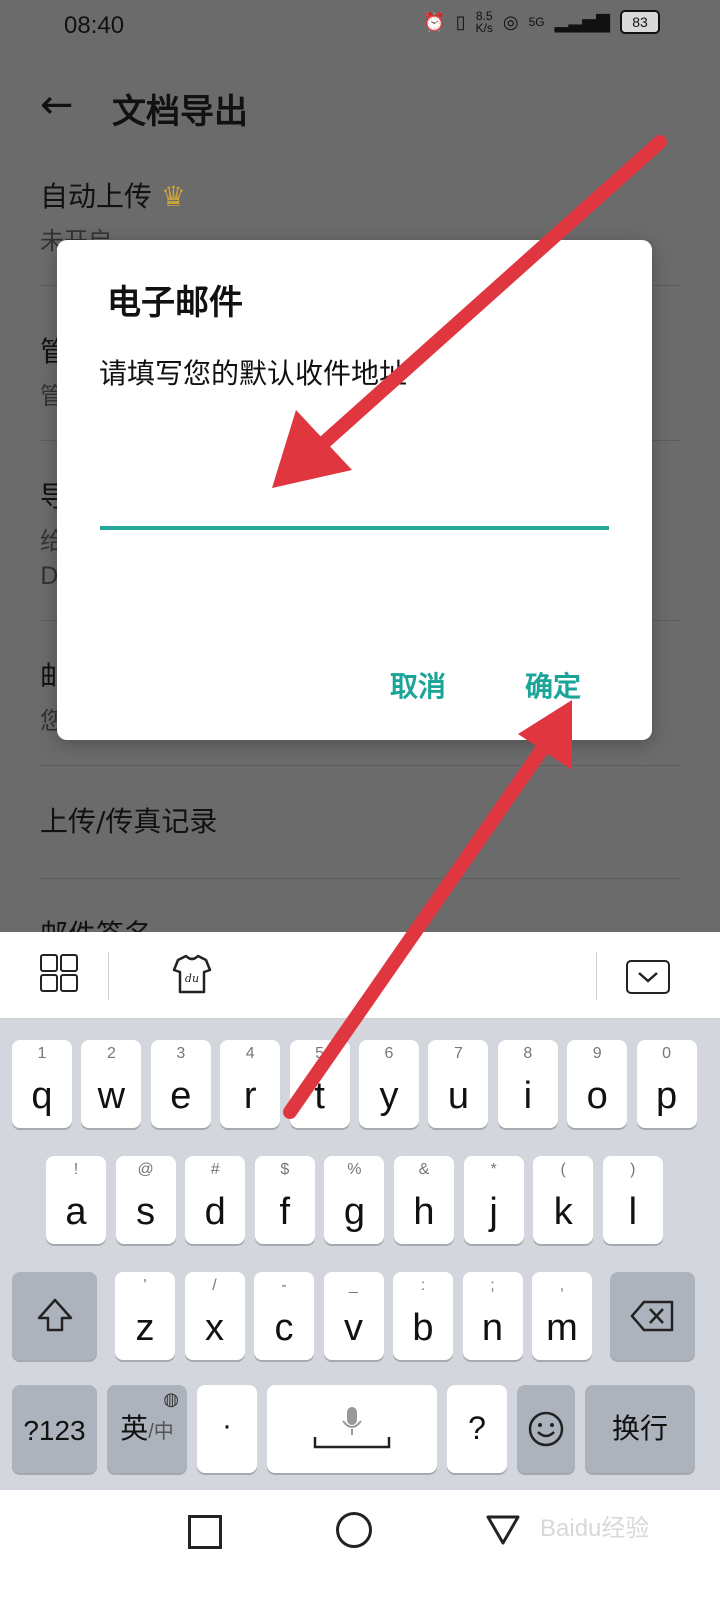 The height and width of the screenshot is (1600, 720). Describe the element at coordinates (214, 1328) in the screenshot. I see `key-label: x` at that location.